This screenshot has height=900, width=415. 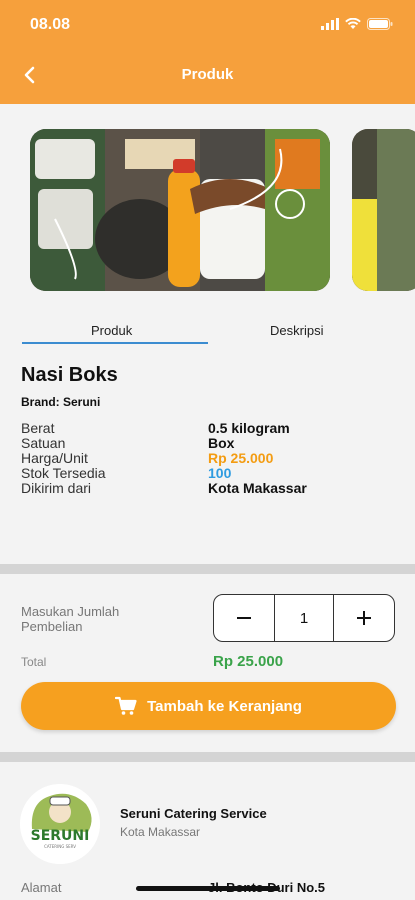 I want to click on price-value: Rp 25.000, so click(x=241, y=458).